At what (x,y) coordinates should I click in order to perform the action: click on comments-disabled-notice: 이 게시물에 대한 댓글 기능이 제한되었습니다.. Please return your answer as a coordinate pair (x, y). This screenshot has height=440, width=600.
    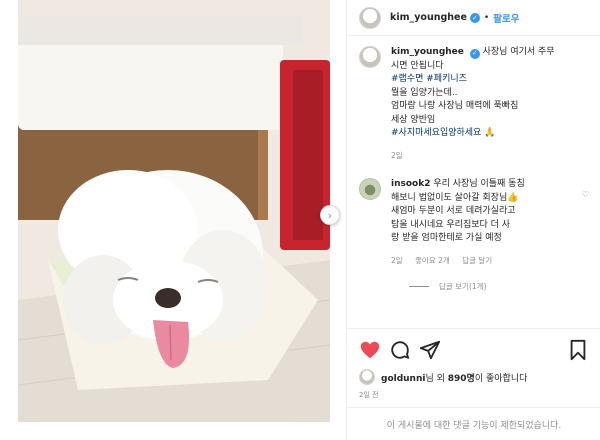
    Looking at the image, I should click on (473, 423).